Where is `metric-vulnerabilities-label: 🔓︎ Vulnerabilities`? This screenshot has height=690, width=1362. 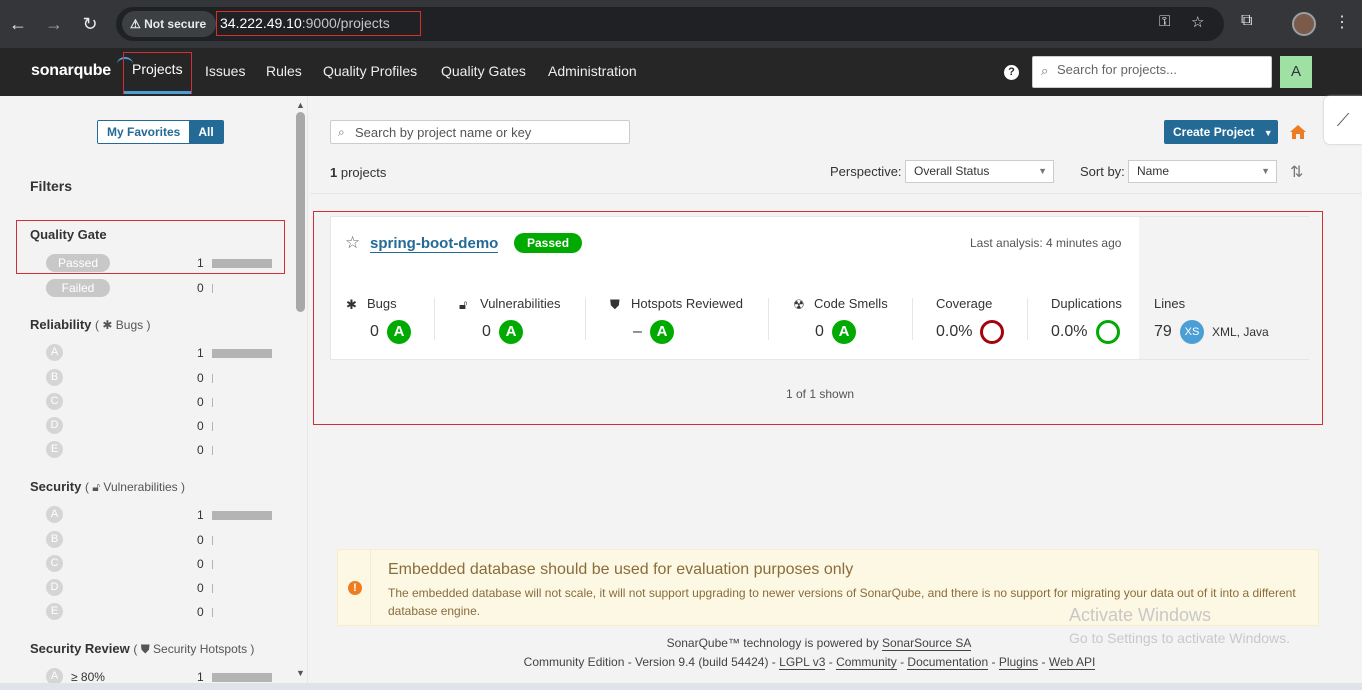 metric-vulnerabilities-label: 🔓︎ Vulnerabilities is located at coordinates (509, 304).